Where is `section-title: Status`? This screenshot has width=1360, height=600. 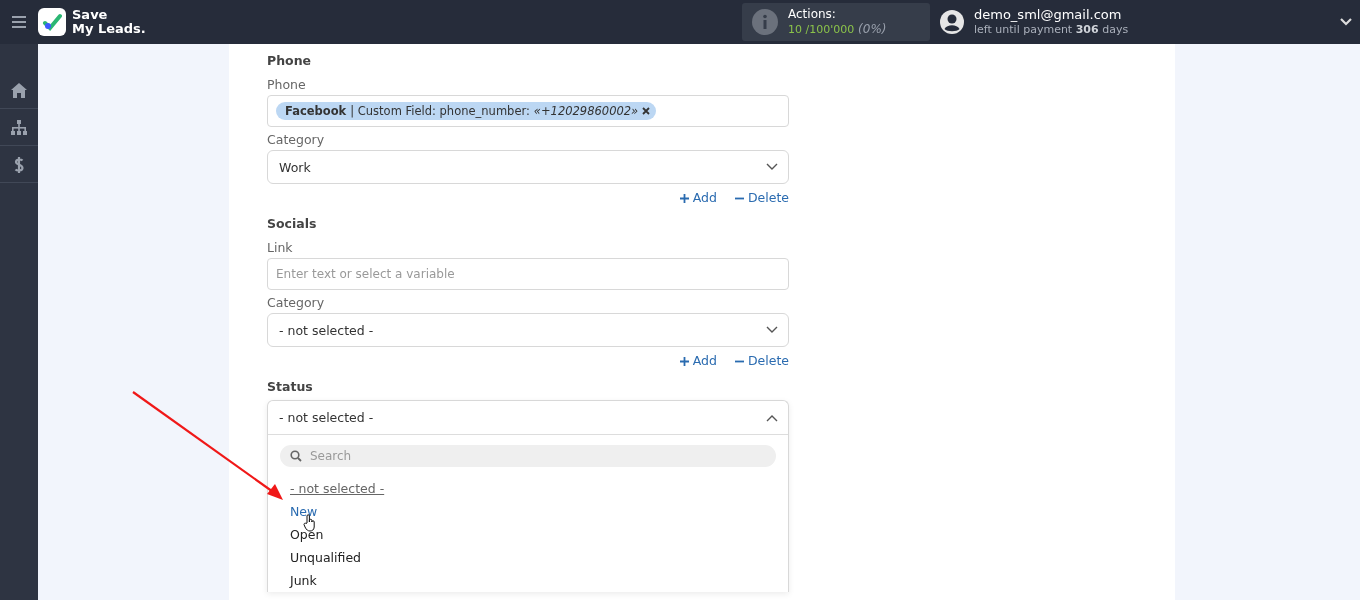
section-title: Status is located at coordinates (290, 387).